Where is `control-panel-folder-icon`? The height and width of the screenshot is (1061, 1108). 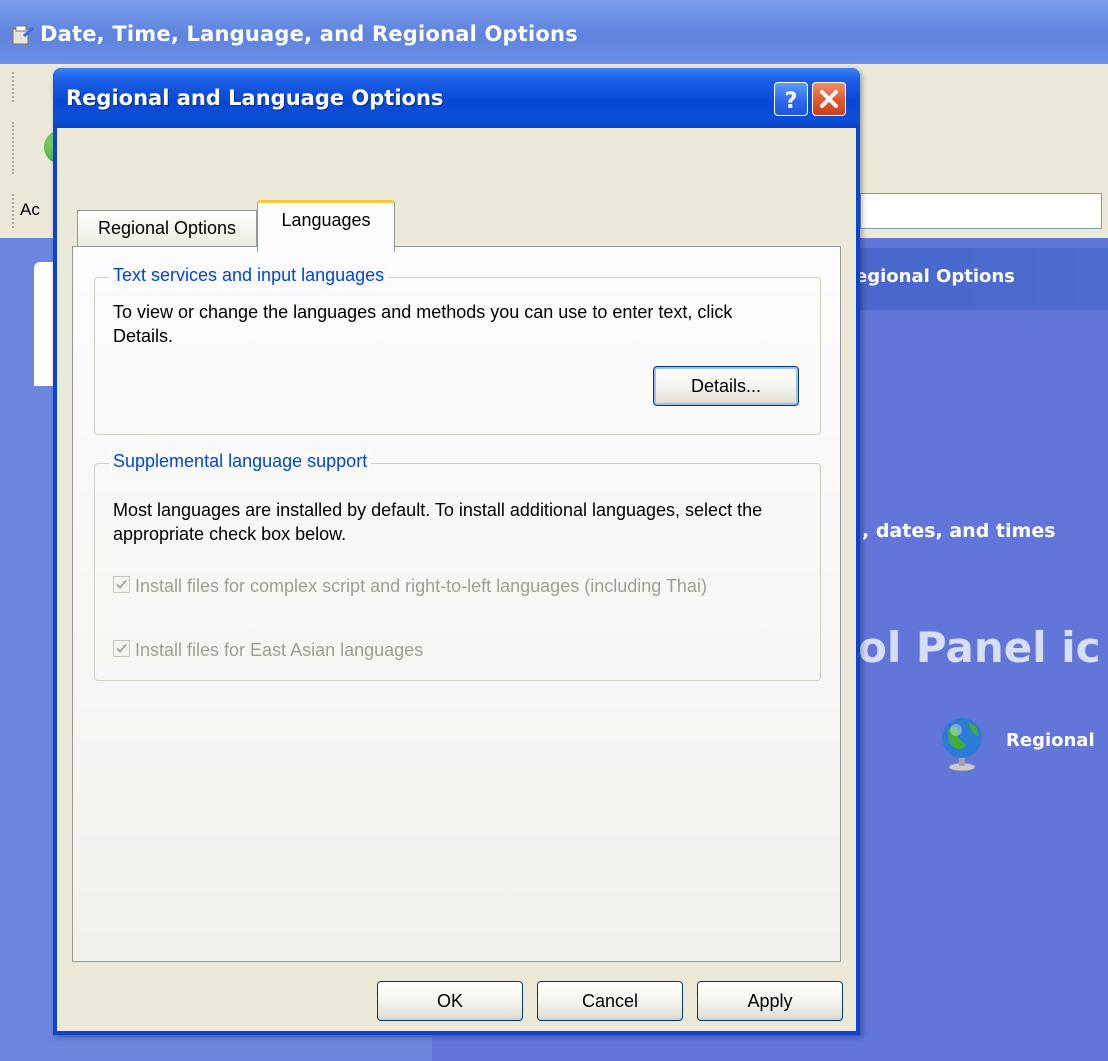
control-panel-folder-icon is located at coordinates (23, 35).